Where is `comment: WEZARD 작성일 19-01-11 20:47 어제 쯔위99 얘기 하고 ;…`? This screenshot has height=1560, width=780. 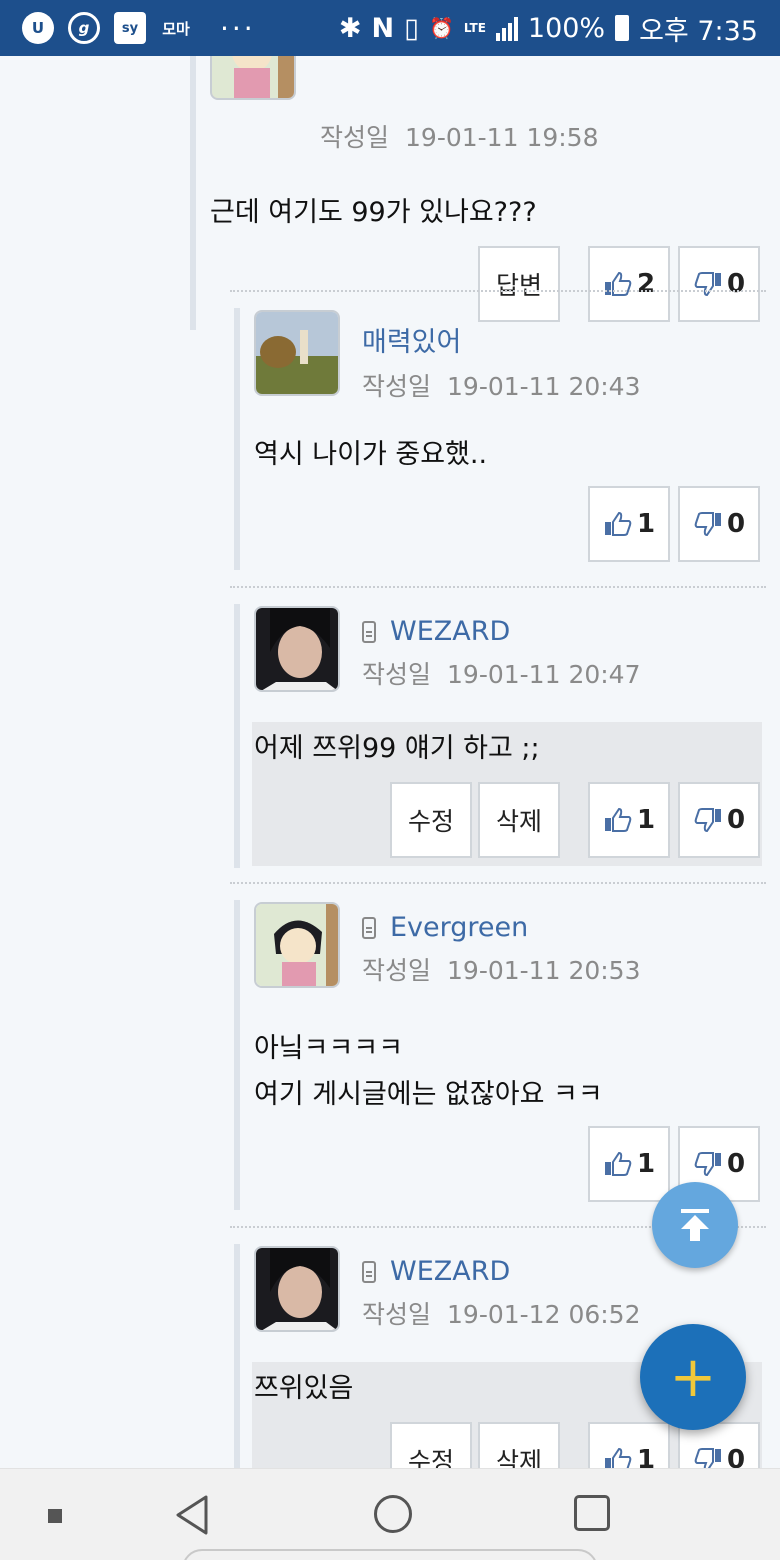
comment: WEZARD 작성일 19-01-11 20:47 어제 쯔위99 얘기 하고 ;… is located at coordinates (507, 736).